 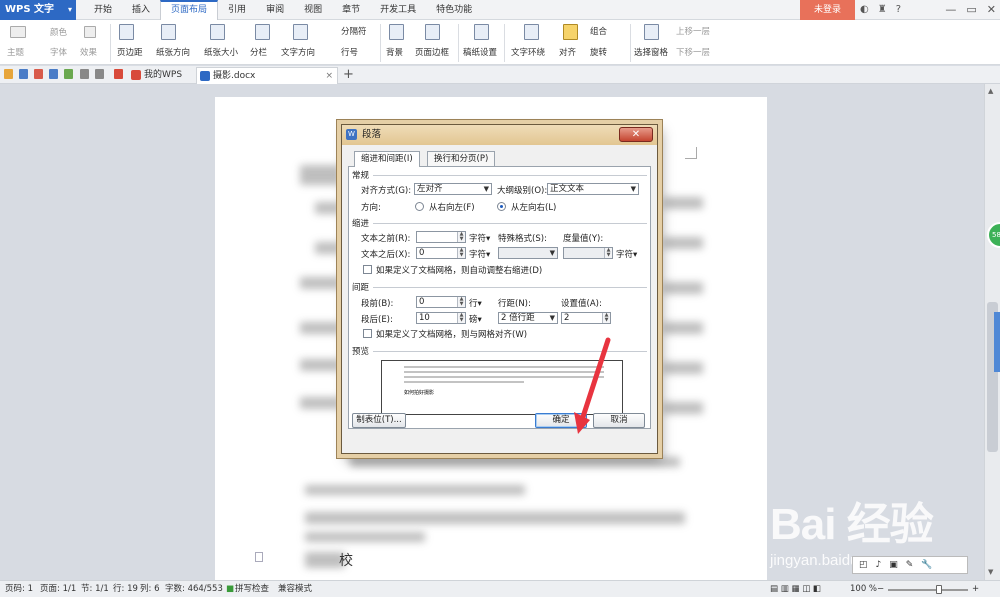 I want to click on orientation-button: 纸张方向, so click(x=173, y=52).